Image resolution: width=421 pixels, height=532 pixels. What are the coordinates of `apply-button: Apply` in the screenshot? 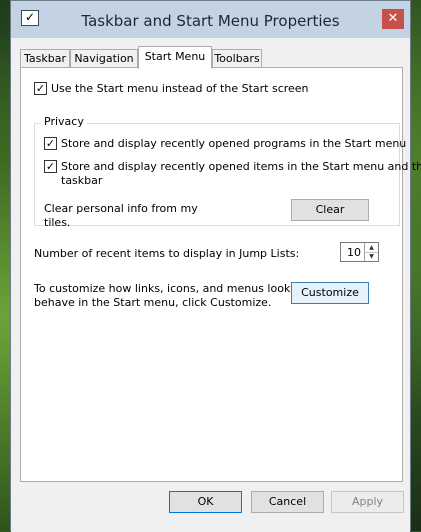 It's located at (367, 502).